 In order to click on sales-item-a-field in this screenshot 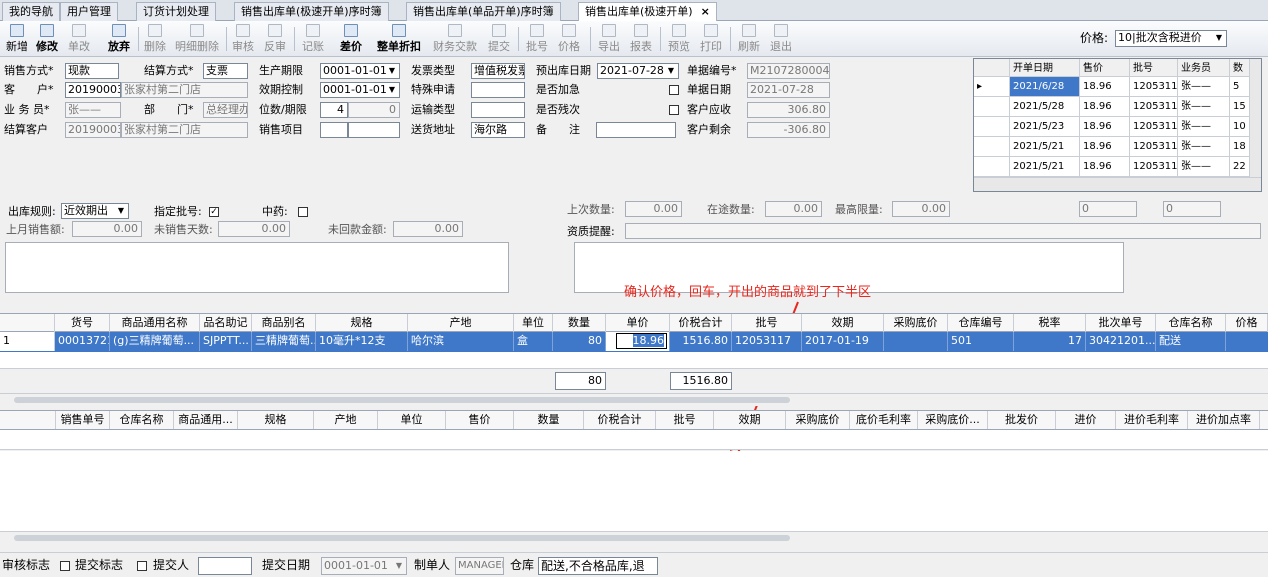, I will do `click(334, 130)`.